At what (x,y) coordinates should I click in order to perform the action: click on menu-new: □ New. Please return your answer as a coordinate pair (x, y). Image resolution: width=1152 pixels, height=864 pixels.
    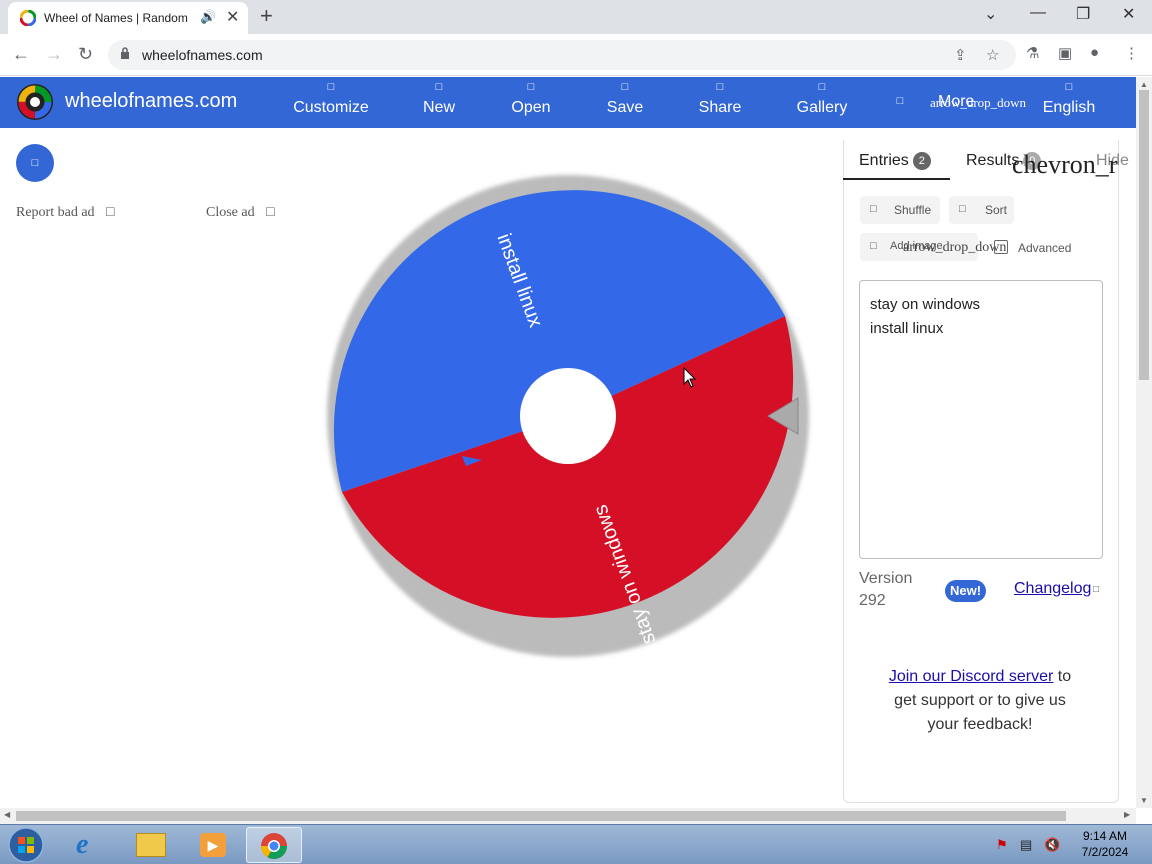
    Looking at the image, I should click on (439, 102).